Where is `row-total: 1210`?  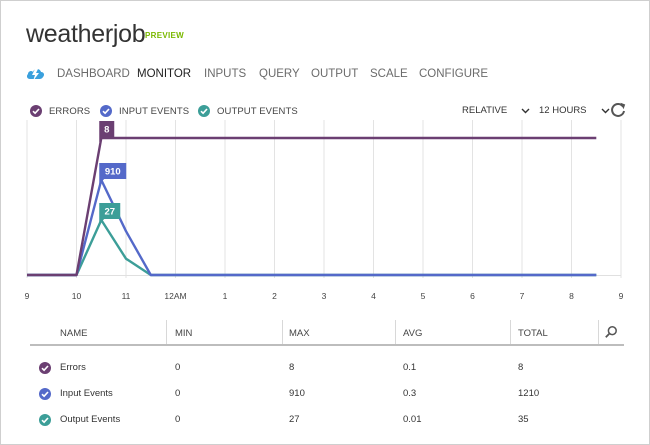 row-total: 1210 is located at coordinates (529, 393).